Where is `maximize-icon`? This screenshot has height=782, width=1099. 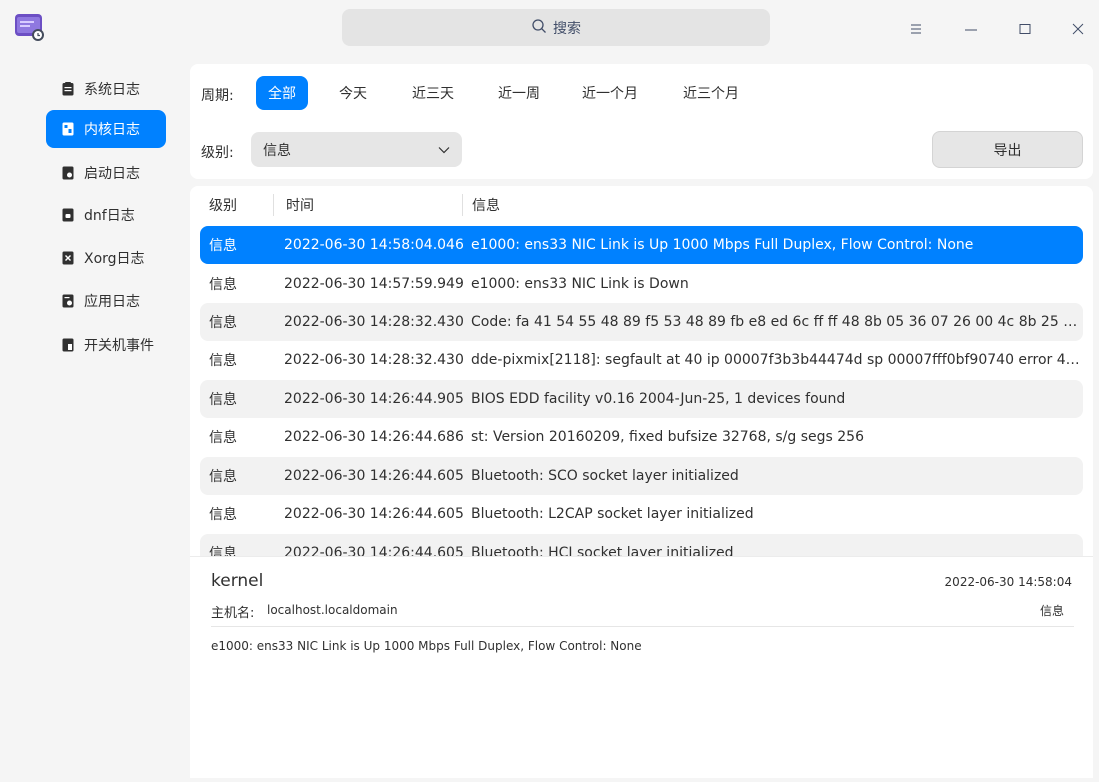
maximize-icon is located at coordinates (1025, 29).